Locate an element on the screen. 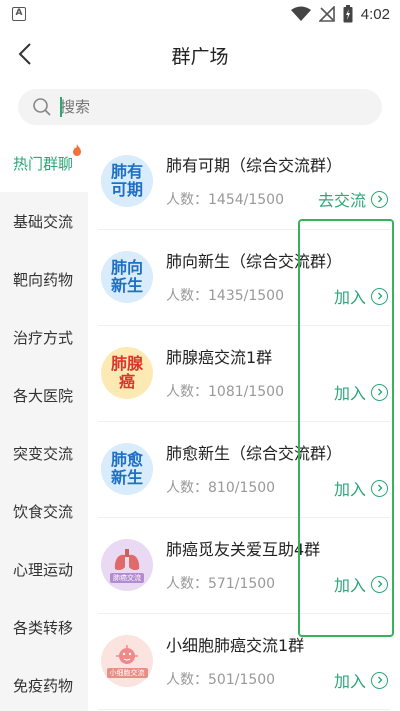 The width and height of the screenshot is (400, 711). group-avatar: 肺腺 癌 is located at coordinates (127, 373).